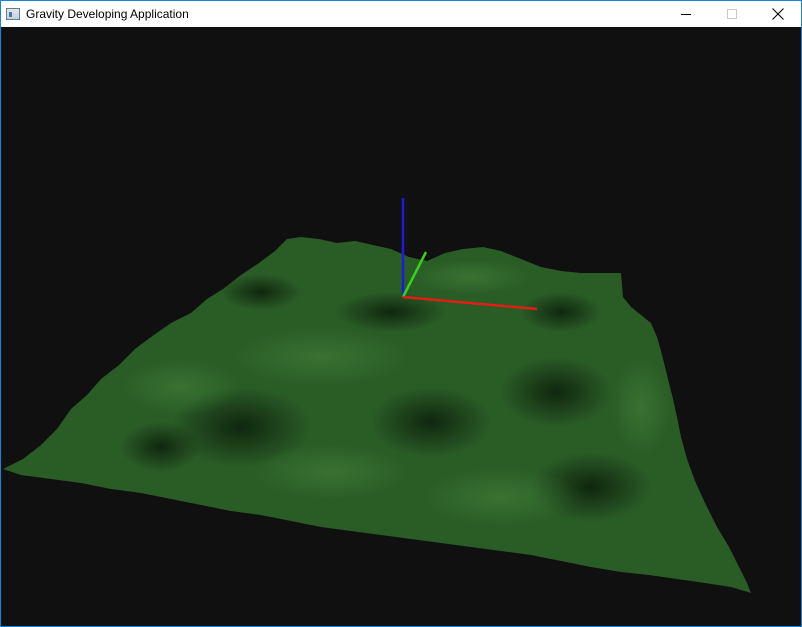  I want to click on window-title: Gravity Developing Application, so click(107, 14).